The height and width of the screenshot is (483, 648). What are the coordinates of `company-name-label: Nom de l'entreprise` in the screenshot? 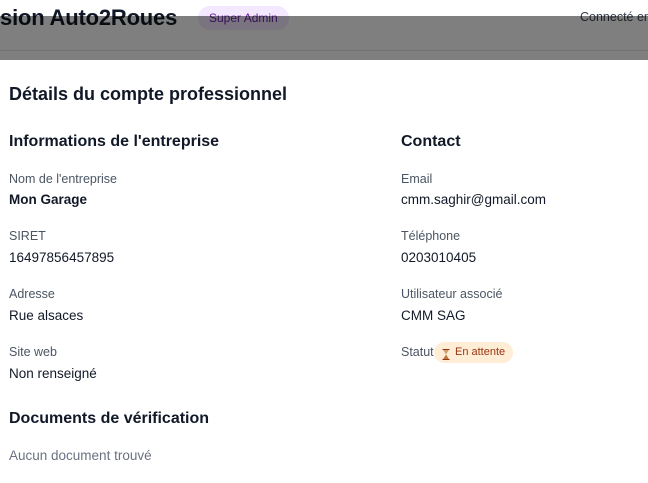 It's located at (63, 179).